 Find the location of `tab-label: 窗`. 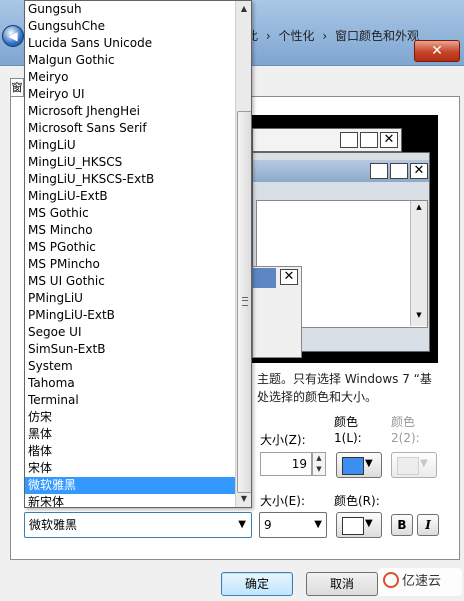

tab-label: 窗 is located at coordinates (17, 87).